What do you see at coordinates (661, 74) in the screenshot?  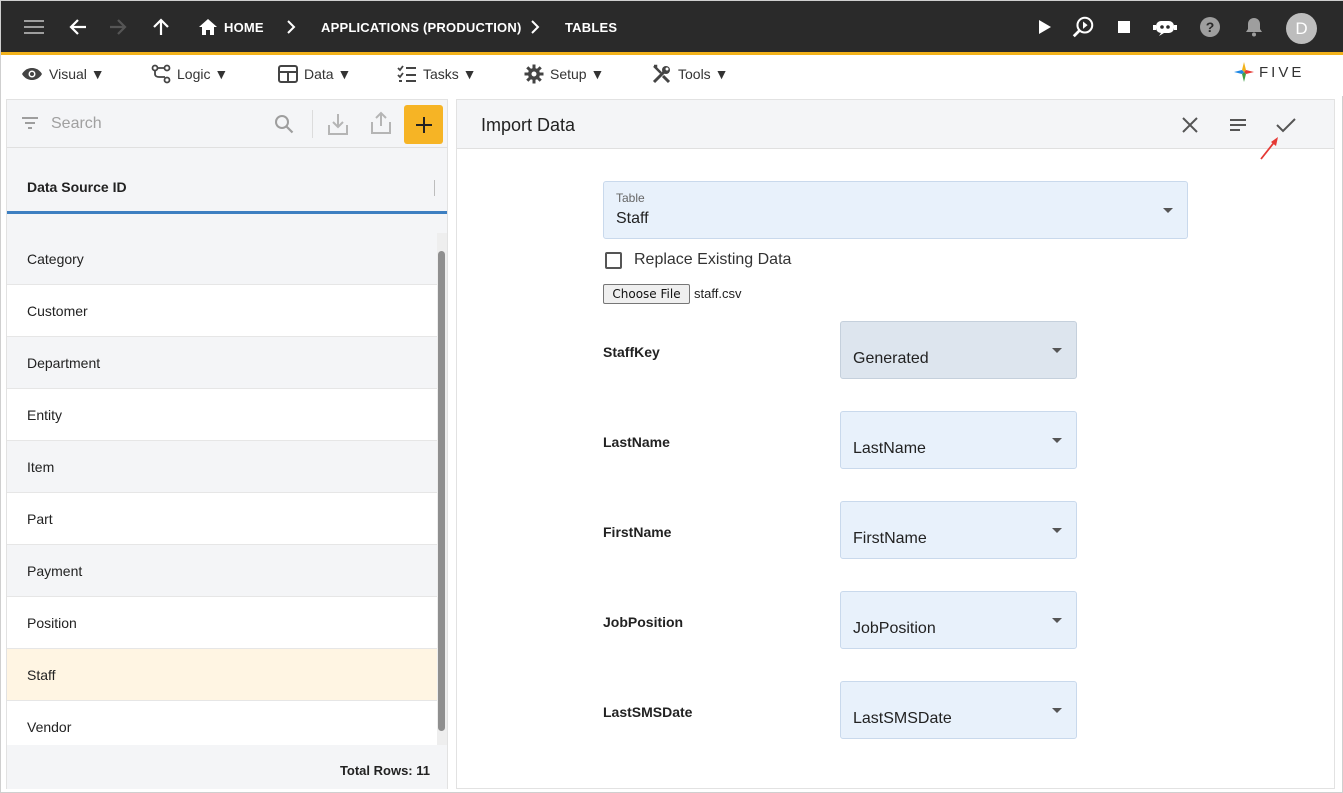 I see `tools-icon` at bounding box center [661, 74].